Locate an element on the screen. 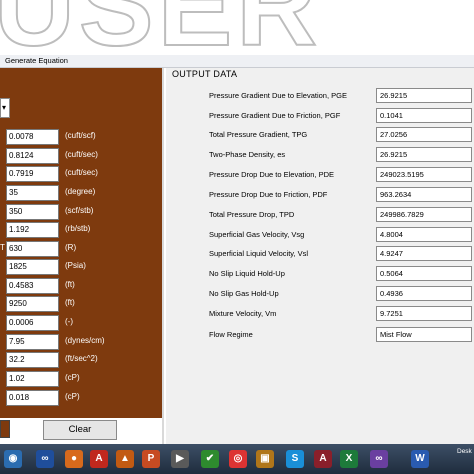  input-row: 1.02 (cP) is located at coordinates (81, 379).